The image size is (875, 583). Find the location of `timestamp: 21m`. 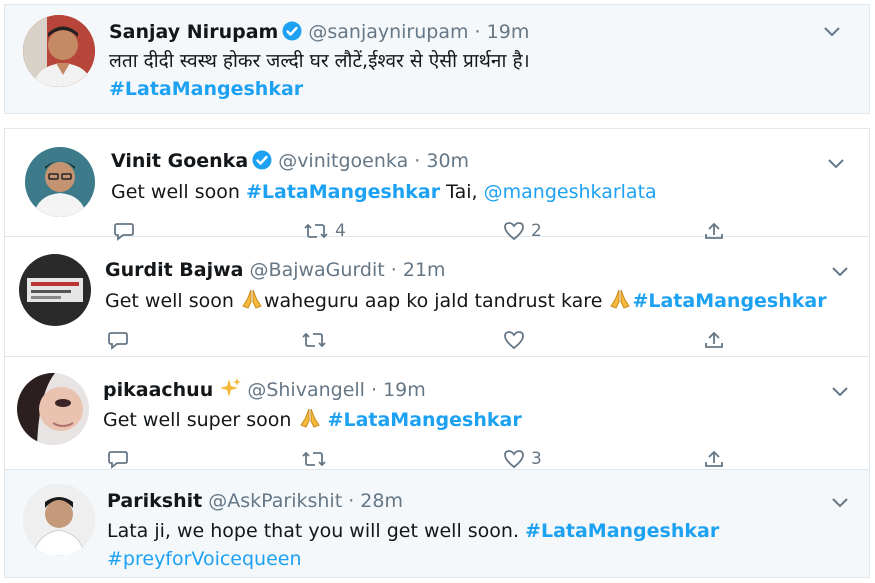

timestamp: 21m is located at coordinates (424, 270).